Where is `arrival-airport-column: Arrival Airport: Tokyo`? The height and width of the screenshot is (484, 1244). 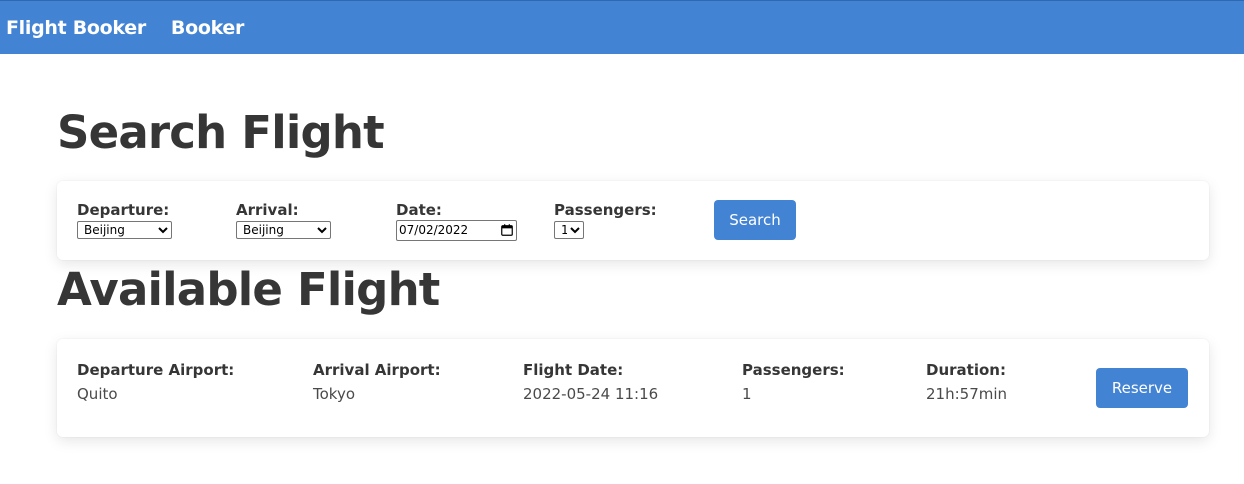 arrival-airport-column: Arrival Airport: Tokyo is located at coordinates (377, 382).